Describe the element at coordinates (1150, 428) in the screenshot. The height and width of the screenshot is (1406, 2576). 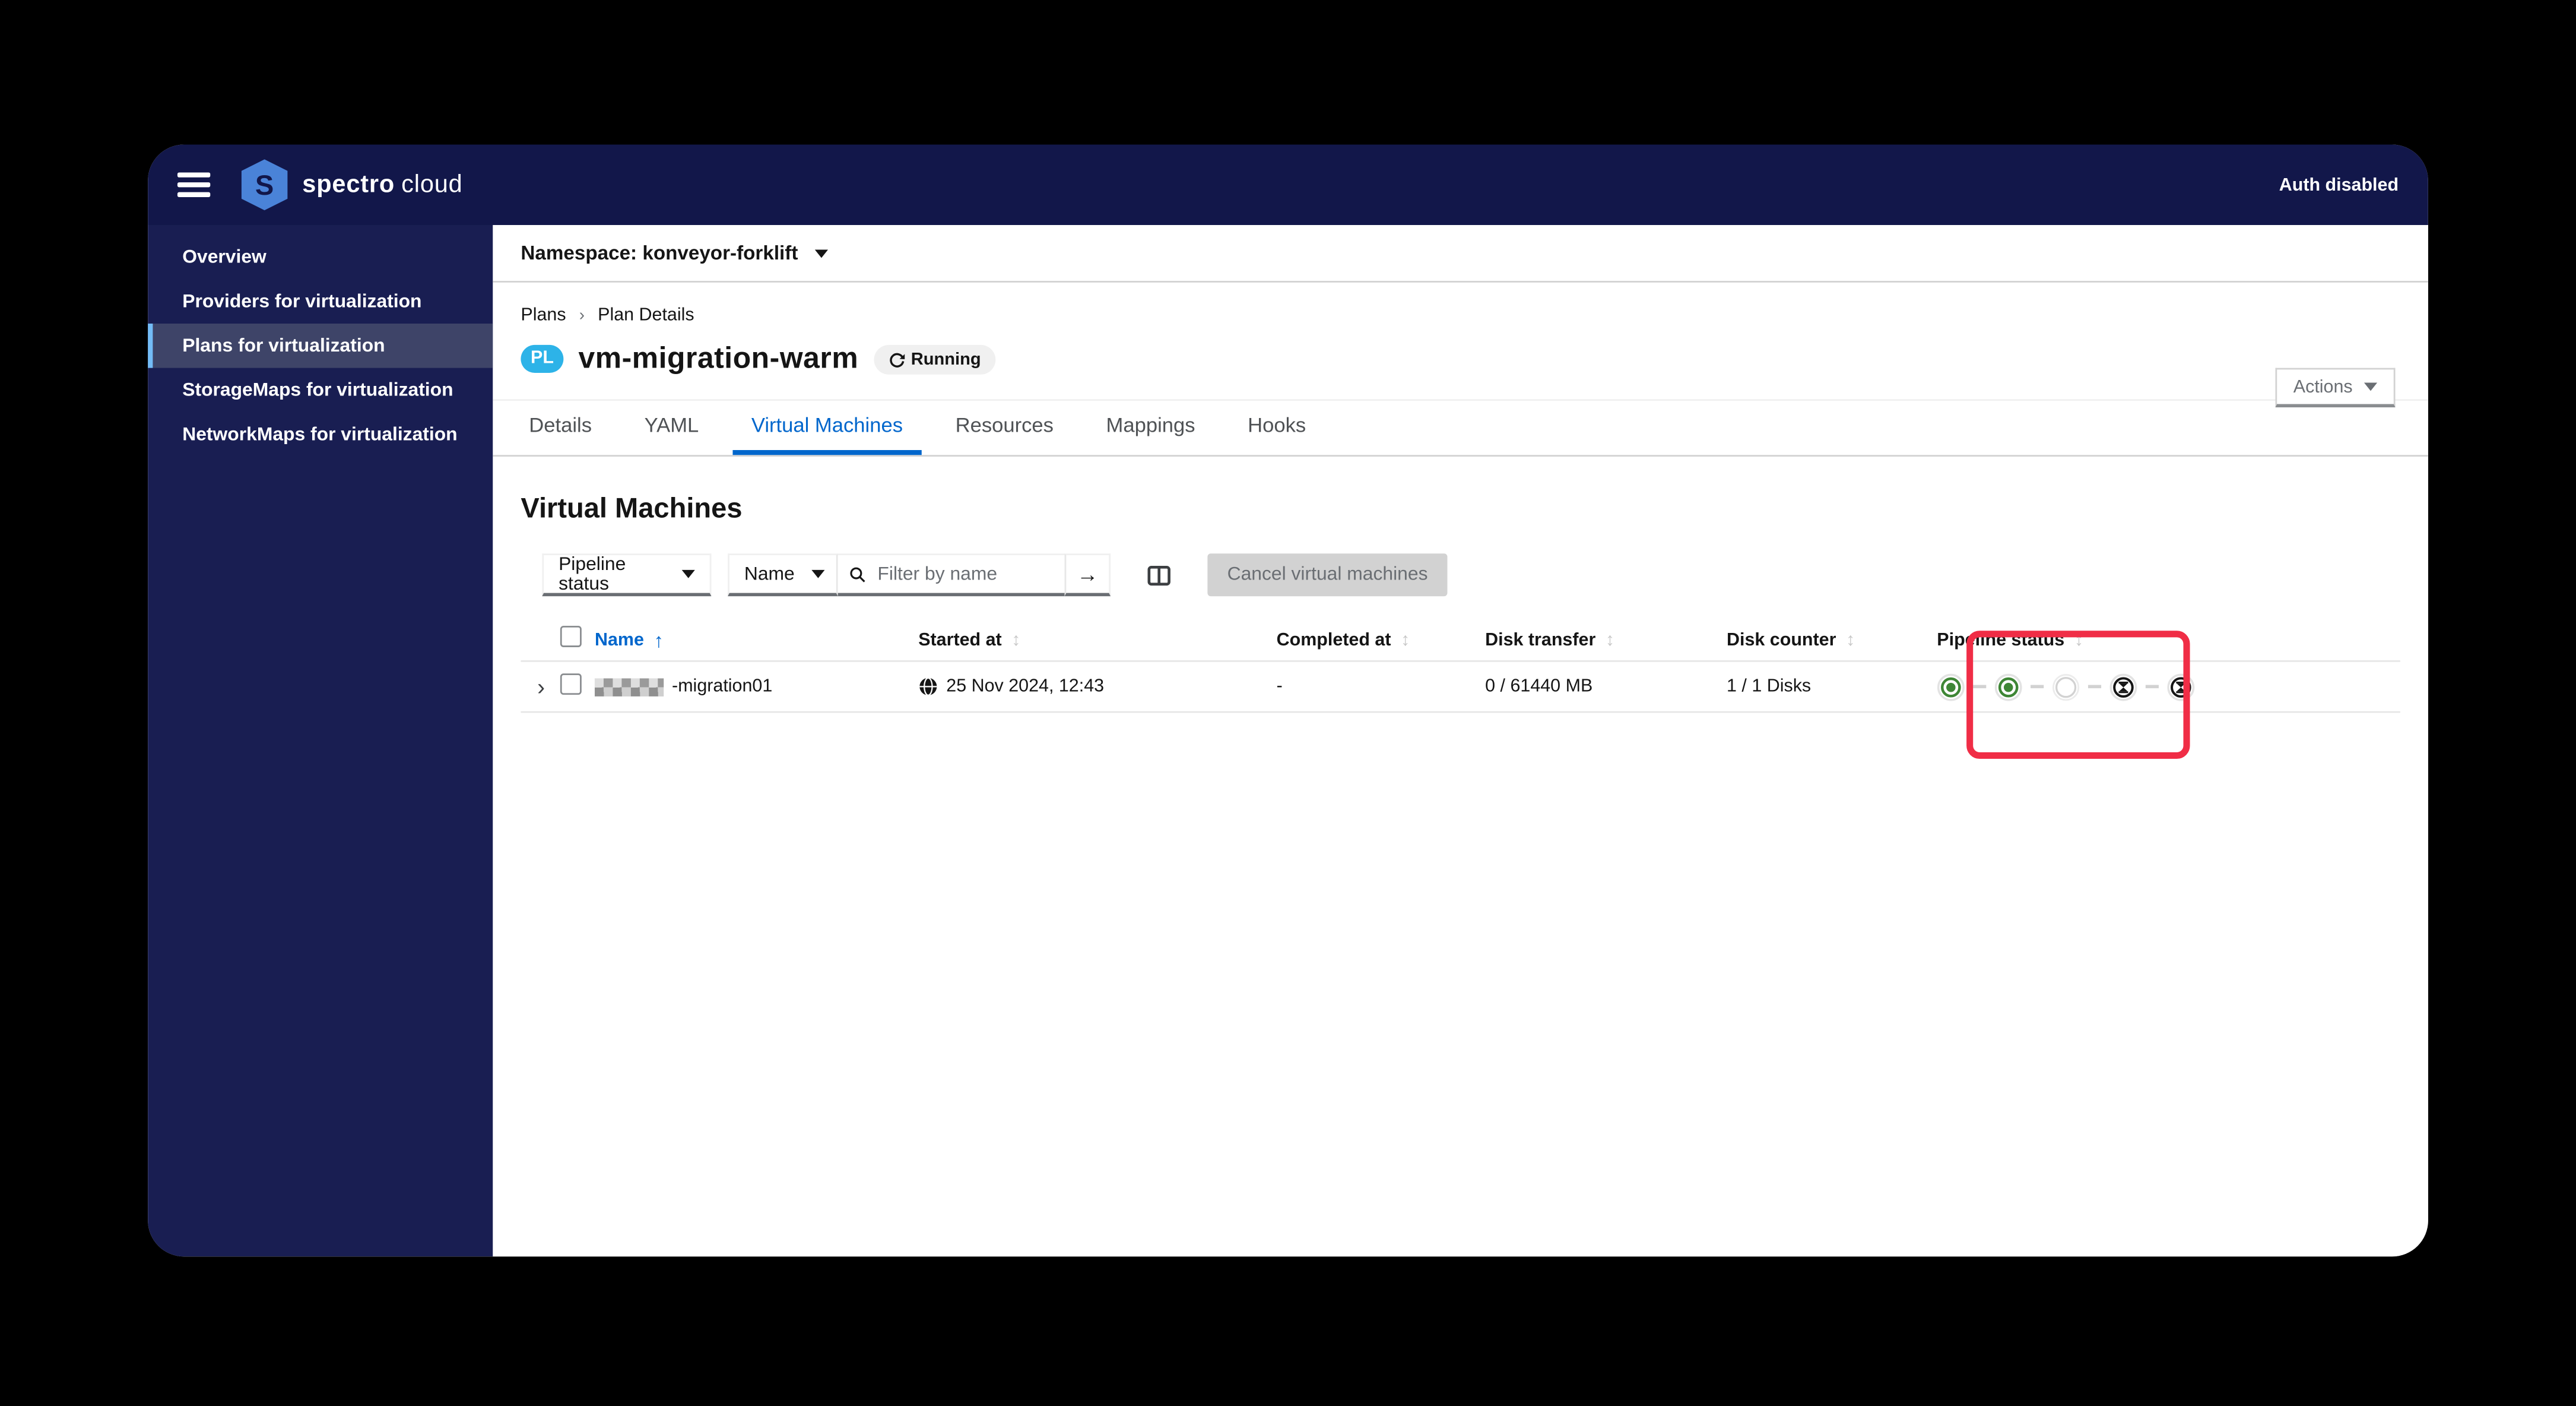
I see `tab-mappings: Mappings` at that location.